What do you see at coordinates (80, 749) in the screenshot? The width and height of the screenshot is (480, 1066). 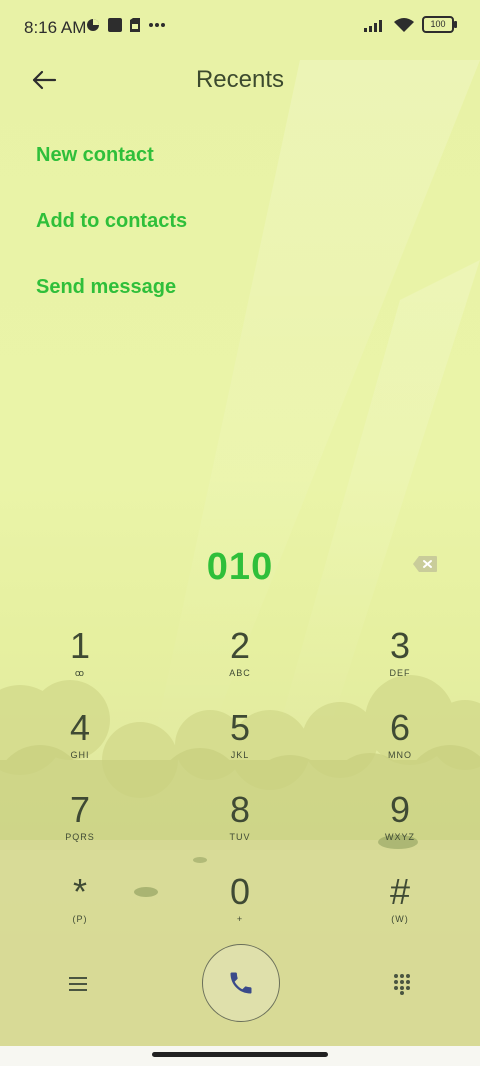 I see `key-4: 4 GHI` at bounding box center [80, 749].